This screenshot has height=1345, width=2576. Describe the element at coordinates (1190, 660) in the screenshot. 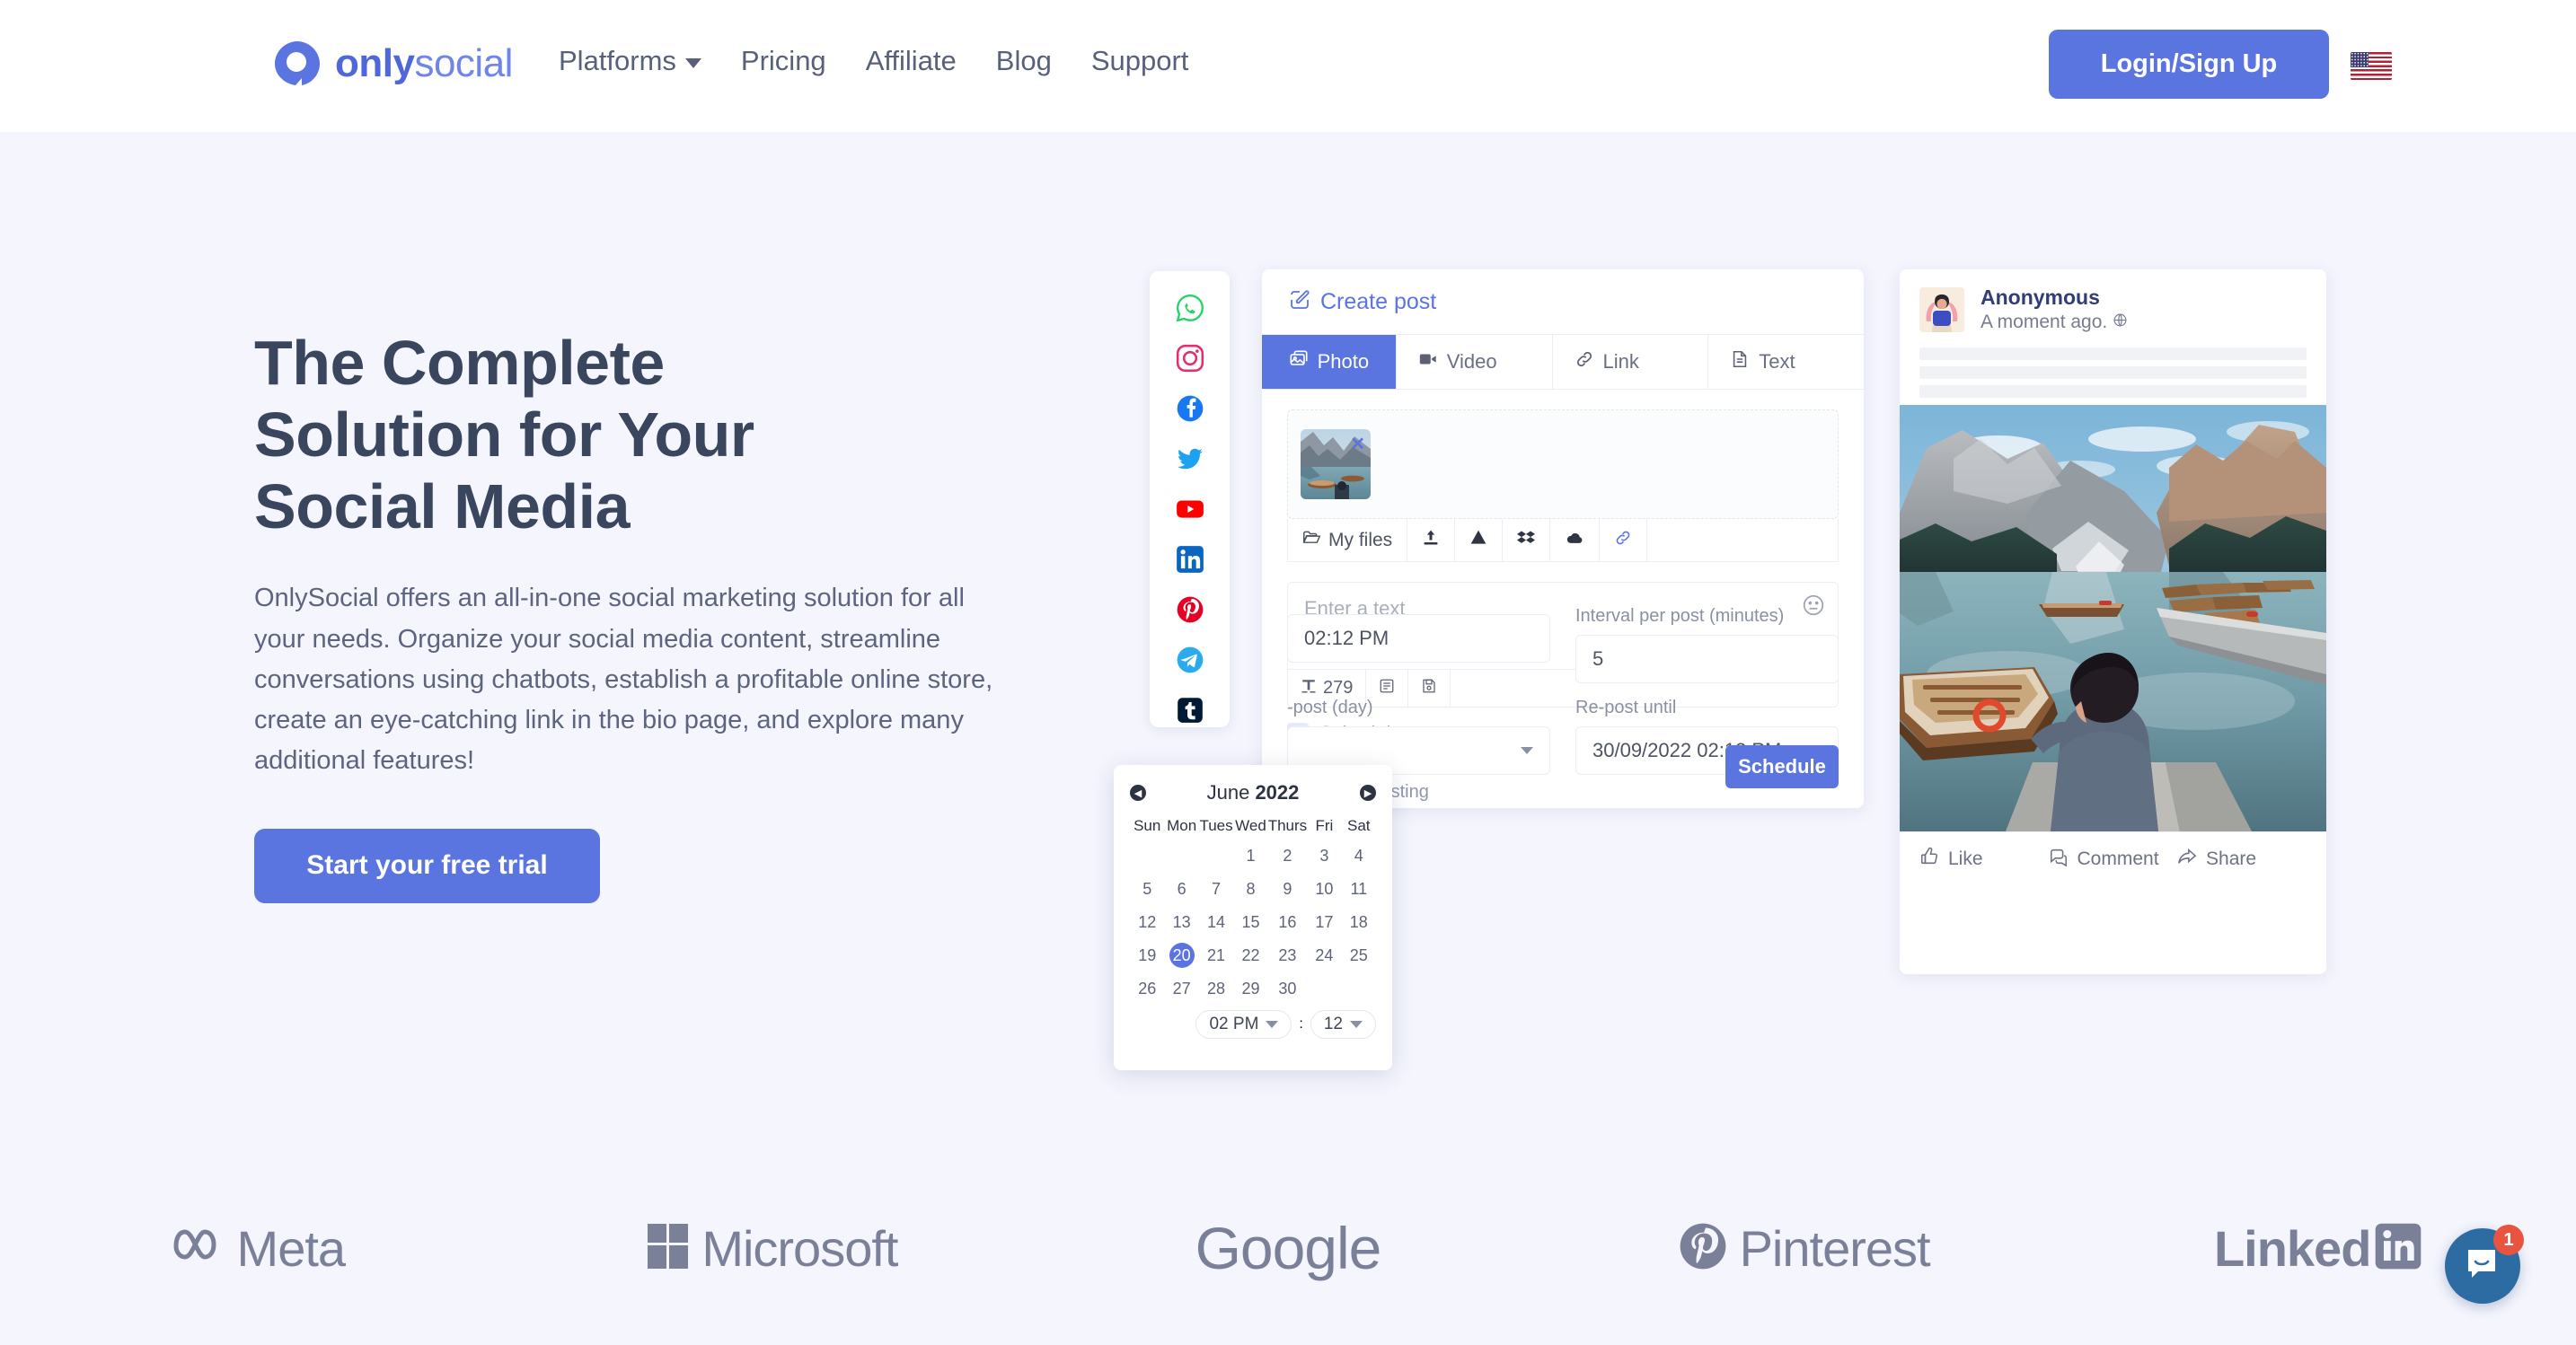

I see `telegram-icon` at that location.